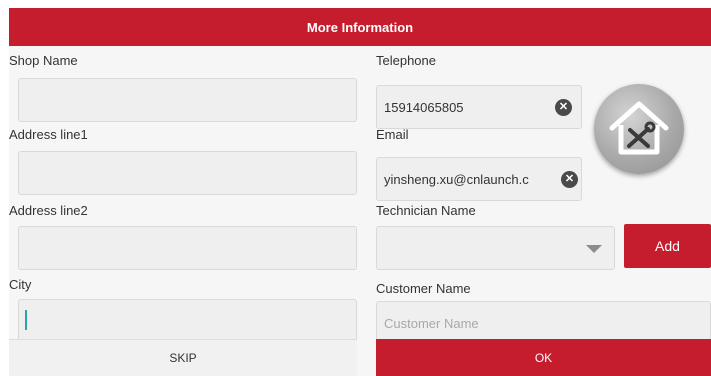 The width and height of the screenshot is (711, 376). I want to click on customer-name-input, so click(534, 323).